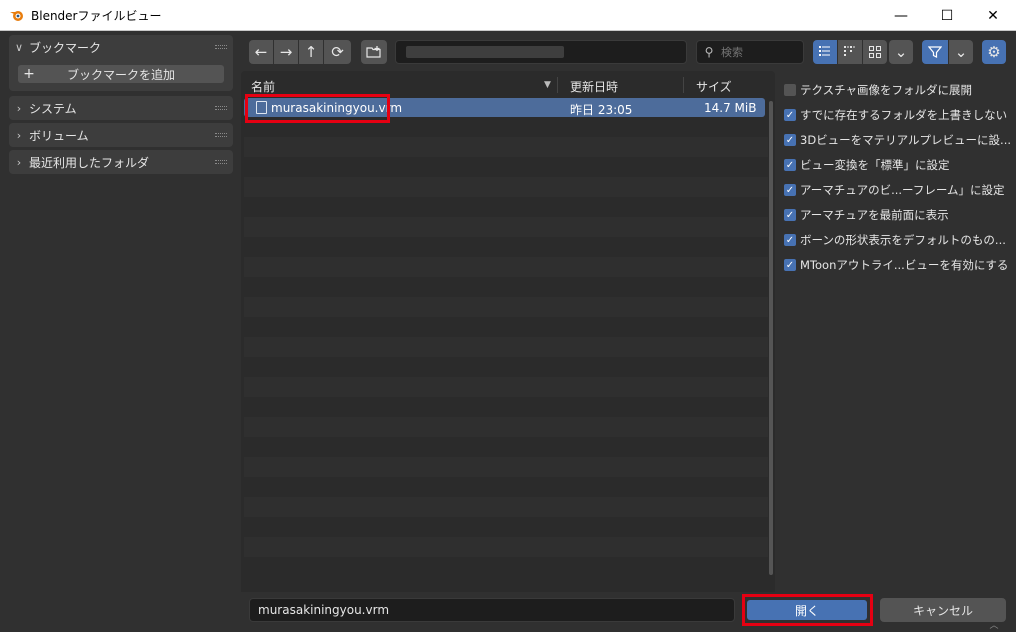  I want to click on thumbnails-icon, so click(875, 52).